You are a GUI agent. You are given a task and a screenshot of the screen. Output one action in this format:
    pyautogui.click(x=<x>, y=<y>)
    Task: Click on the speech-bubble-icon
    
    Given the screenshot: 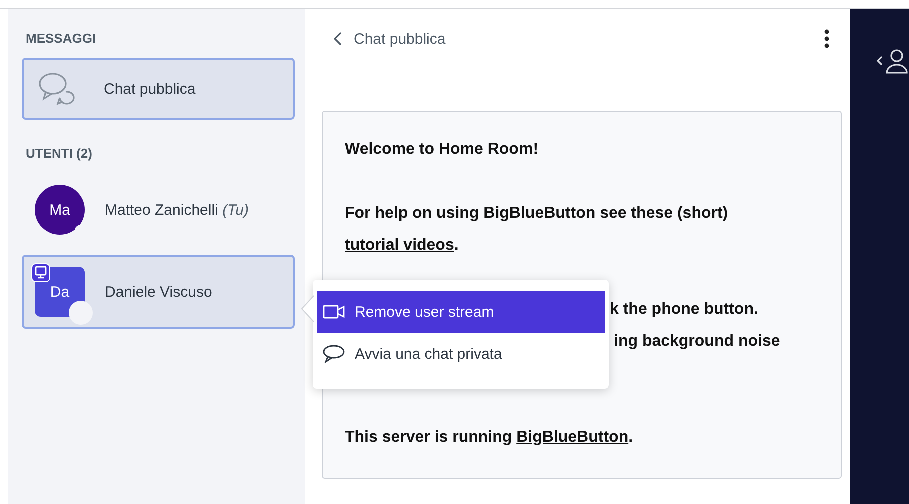 What is the action you would take?
    pyautogui.click(x=334, y=354)
    